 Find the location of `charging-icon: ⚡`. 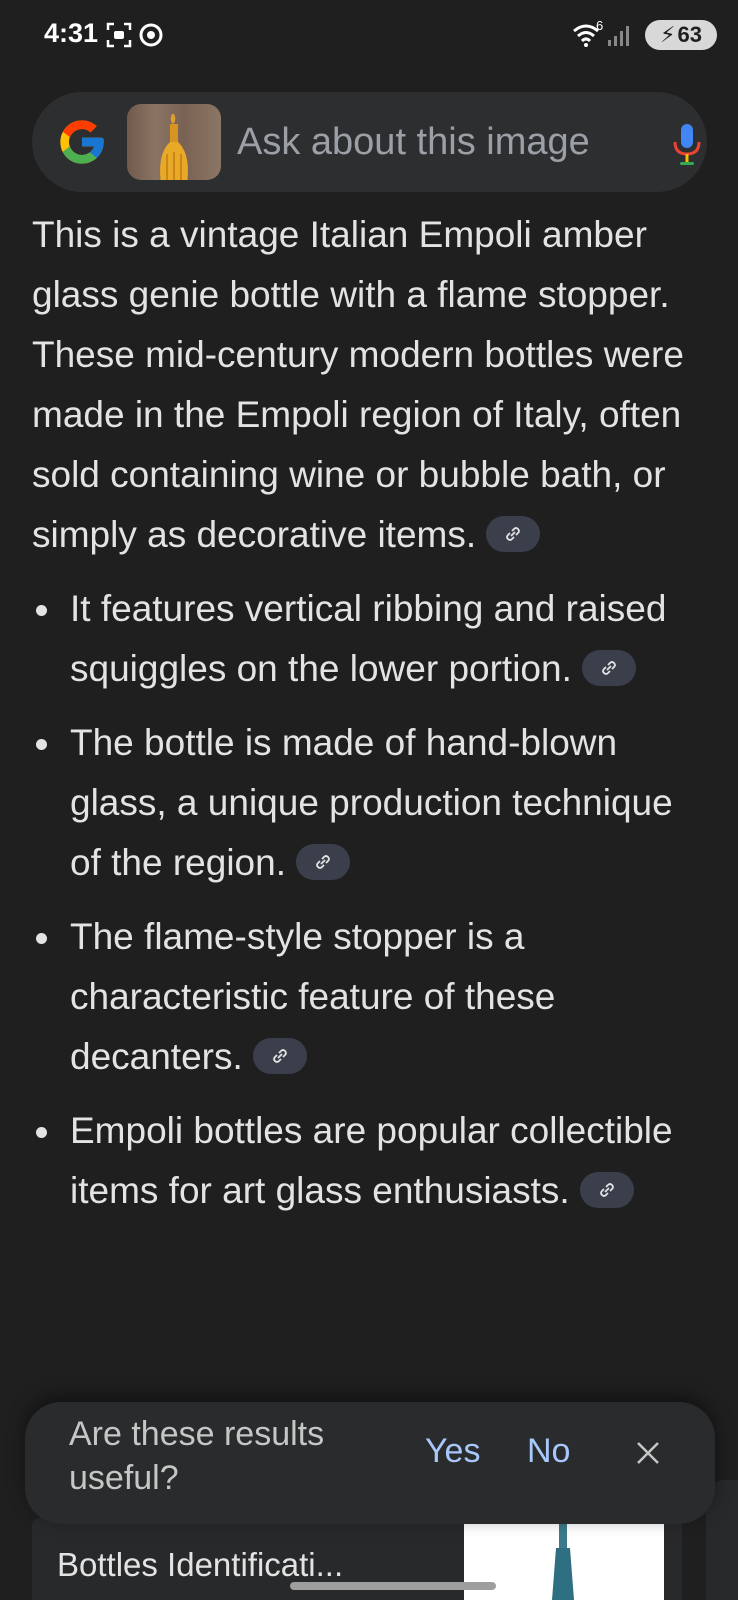

charging-icon: ⚡ is located at coordinates (668, 34).